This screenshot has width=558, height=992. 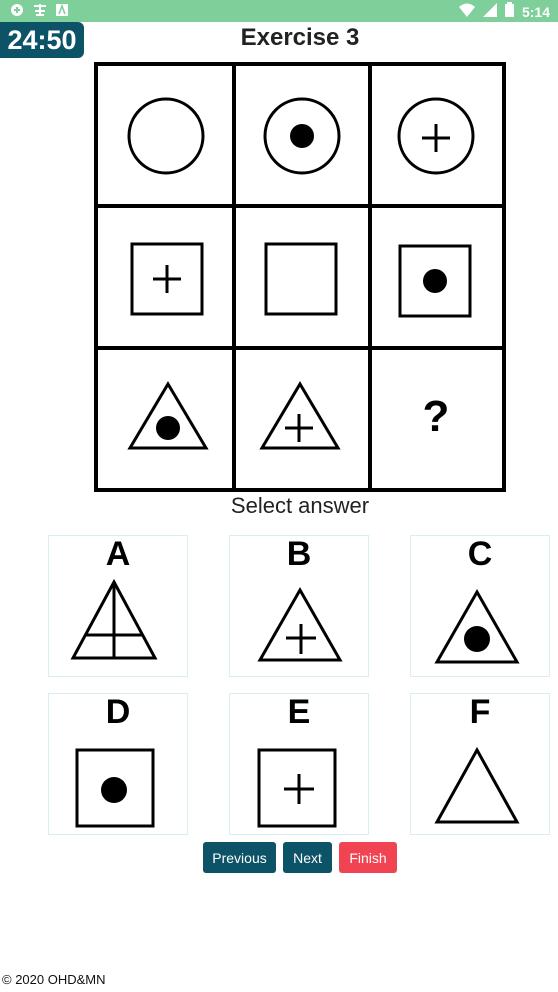 I want to click on finish-button: Finish, so click(x=368, y=857).